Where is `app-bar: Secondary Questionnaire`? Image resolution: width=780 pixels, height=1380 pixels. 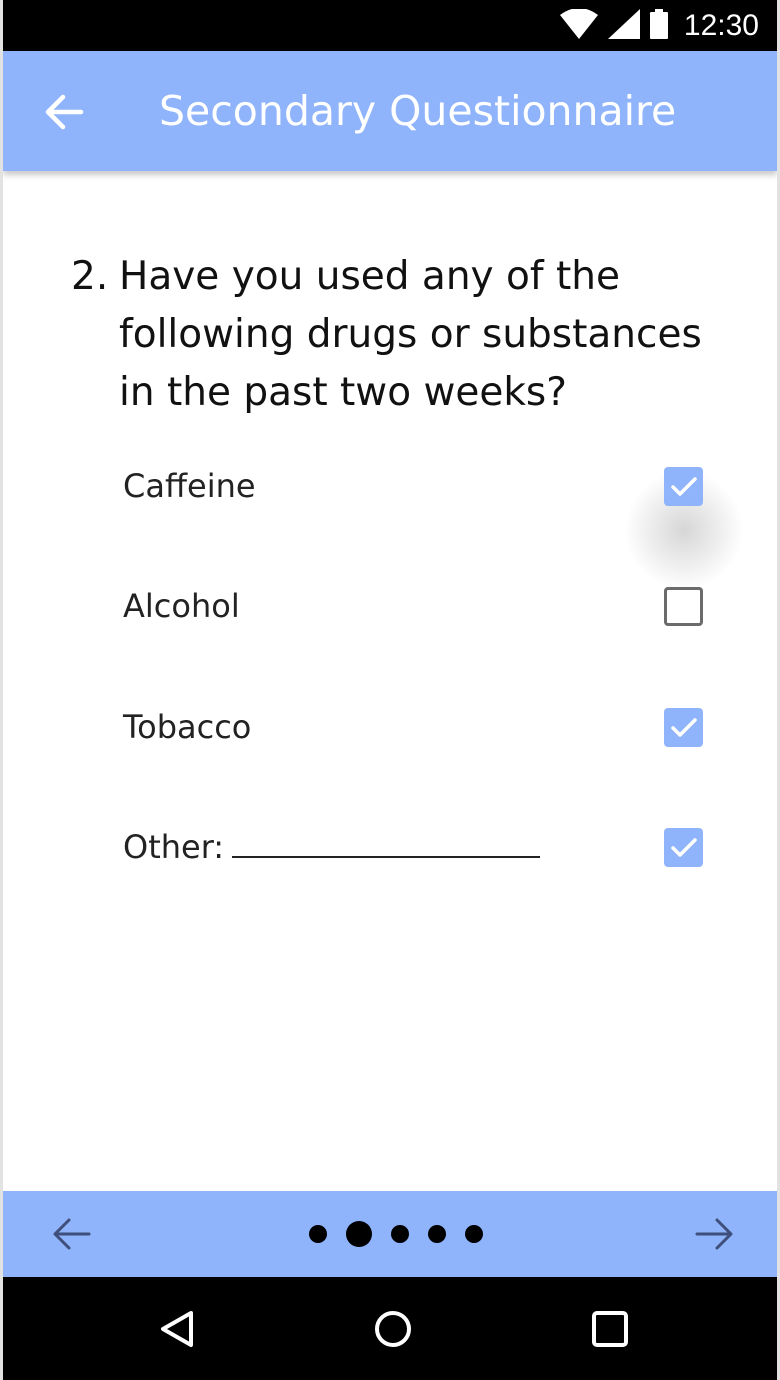
app-bar: Secondary Questionnaire is located at coordinates (390, 111).